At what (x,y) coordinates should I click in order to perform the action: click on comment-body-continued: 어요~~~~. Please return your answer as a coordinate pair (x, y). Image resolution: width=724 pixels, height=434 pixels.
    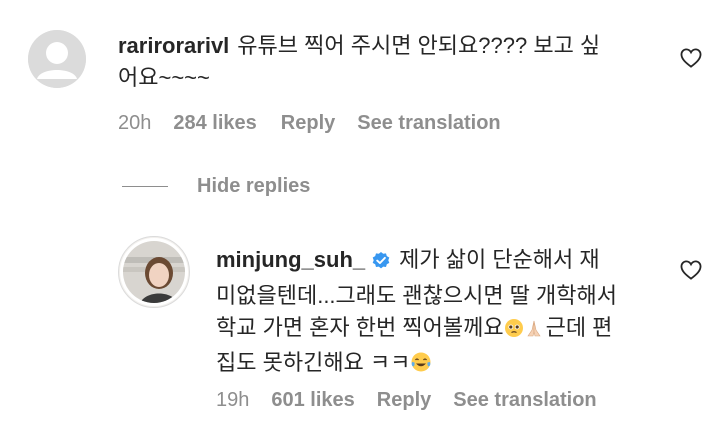
    Looking at the image, I should click on (164, 77).